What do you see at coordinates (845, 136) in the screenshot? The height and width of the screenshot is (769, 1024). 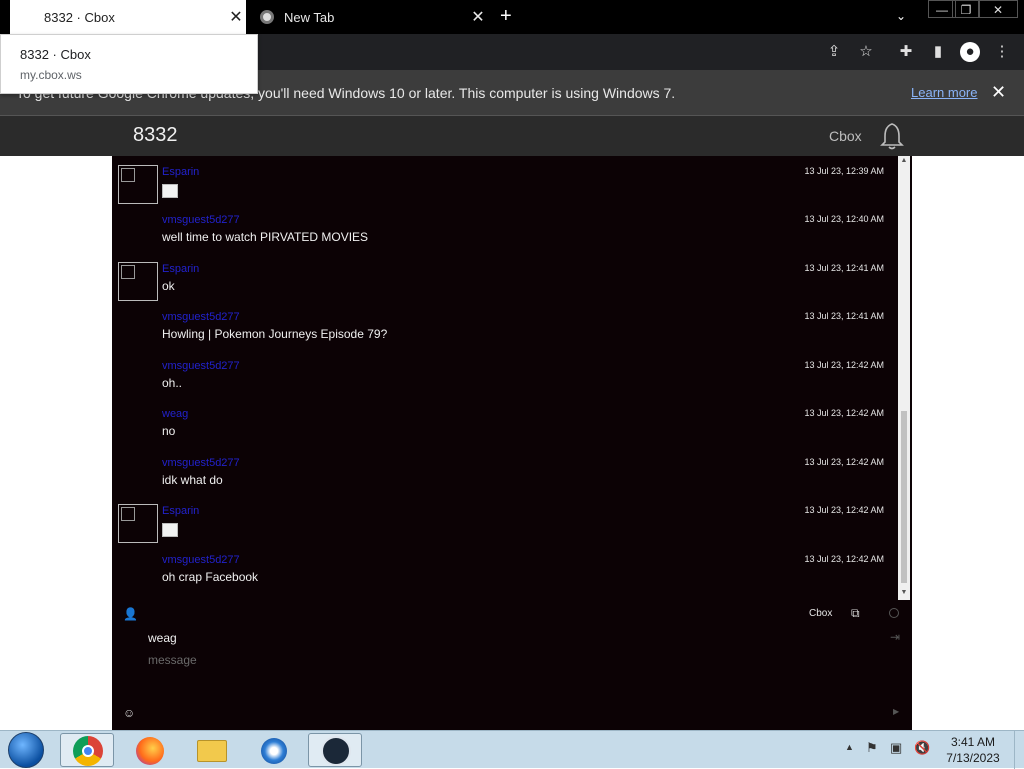 I see `cbox-link: Cbox` at bounding box center [845, 136].